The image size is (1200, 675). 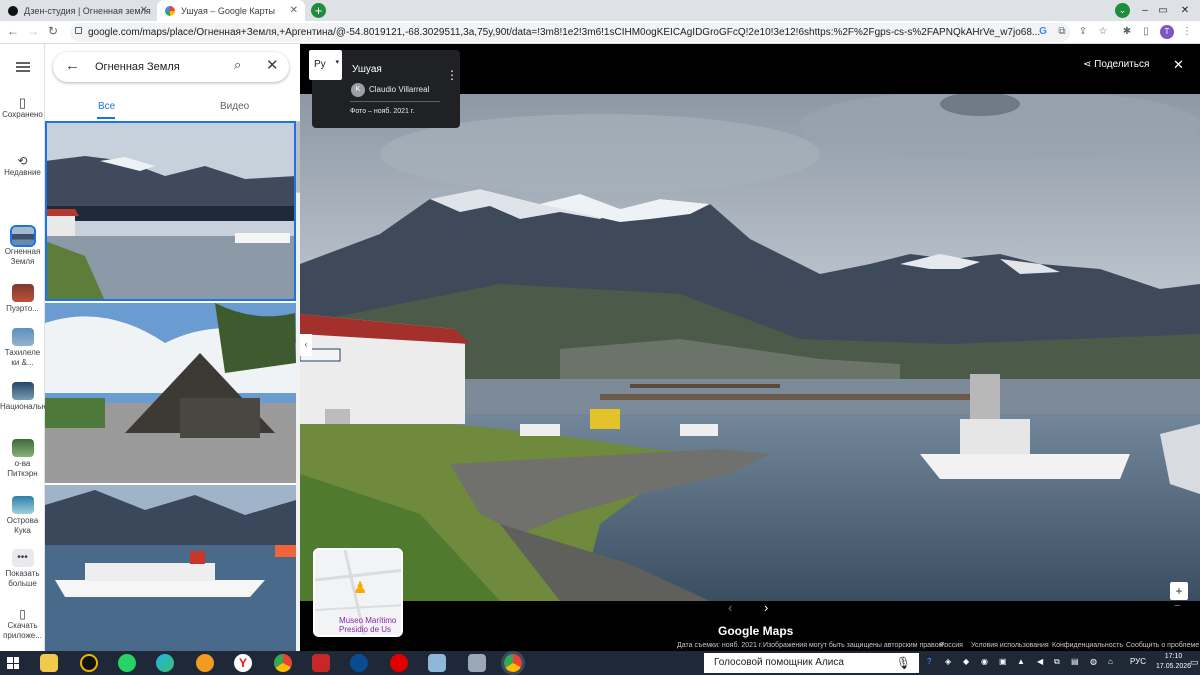 I want to click on reload-icon: ↻, so click(x=53, y=31).